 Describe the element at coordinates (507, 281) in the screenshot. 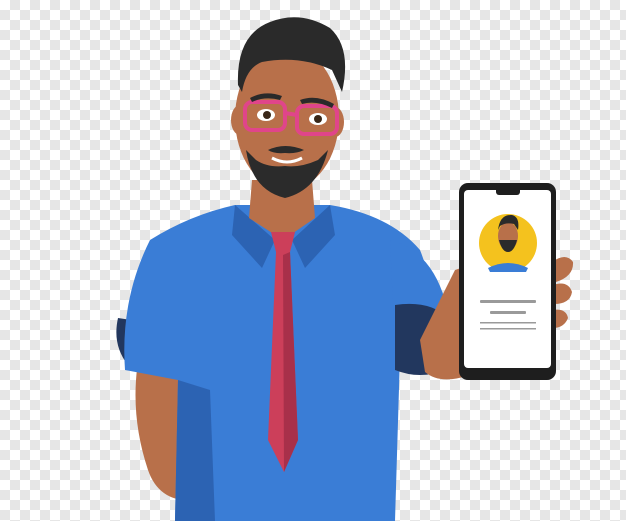

I see `smartphone` at that location.